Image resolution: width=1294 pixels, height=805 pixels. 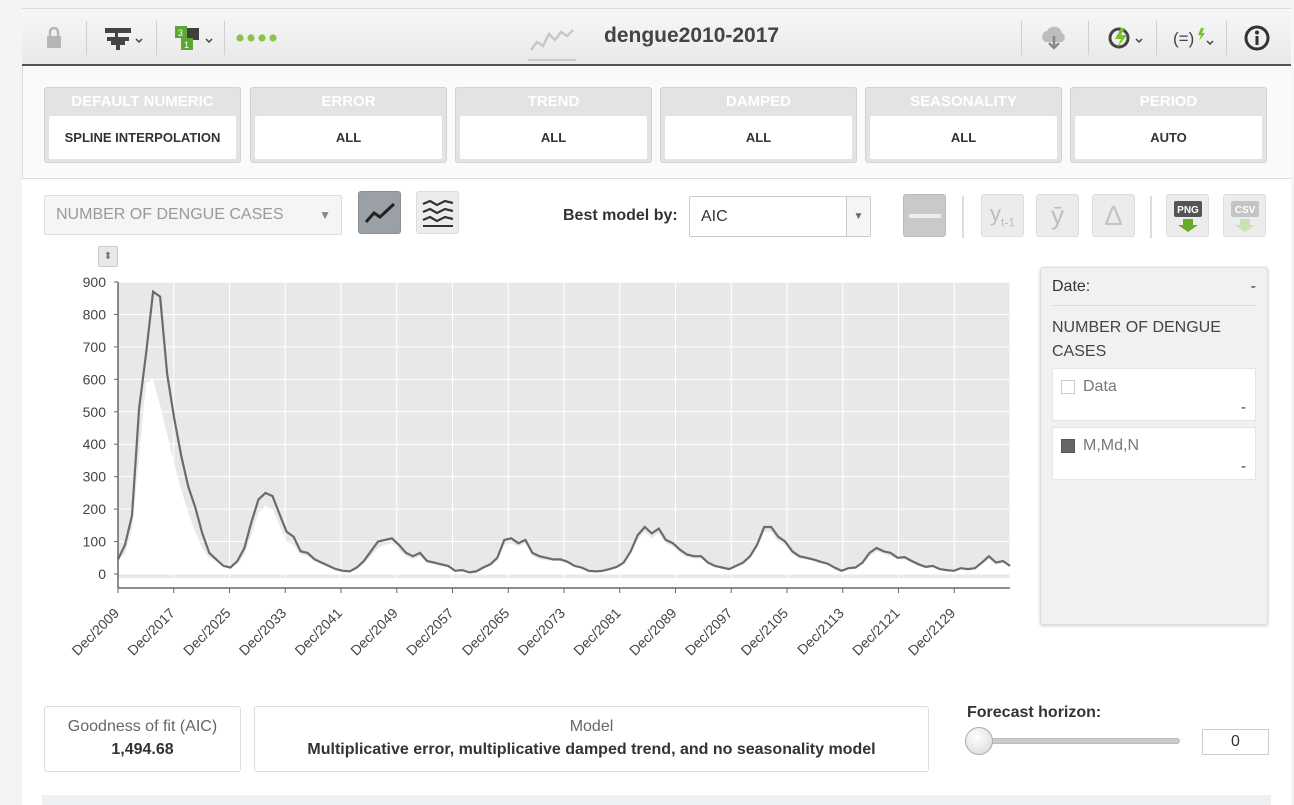 What do you see at coordinates (620, 215) in the screenshot?
I see `best-model-label: Best model by:` at bounding box center [620, 215].